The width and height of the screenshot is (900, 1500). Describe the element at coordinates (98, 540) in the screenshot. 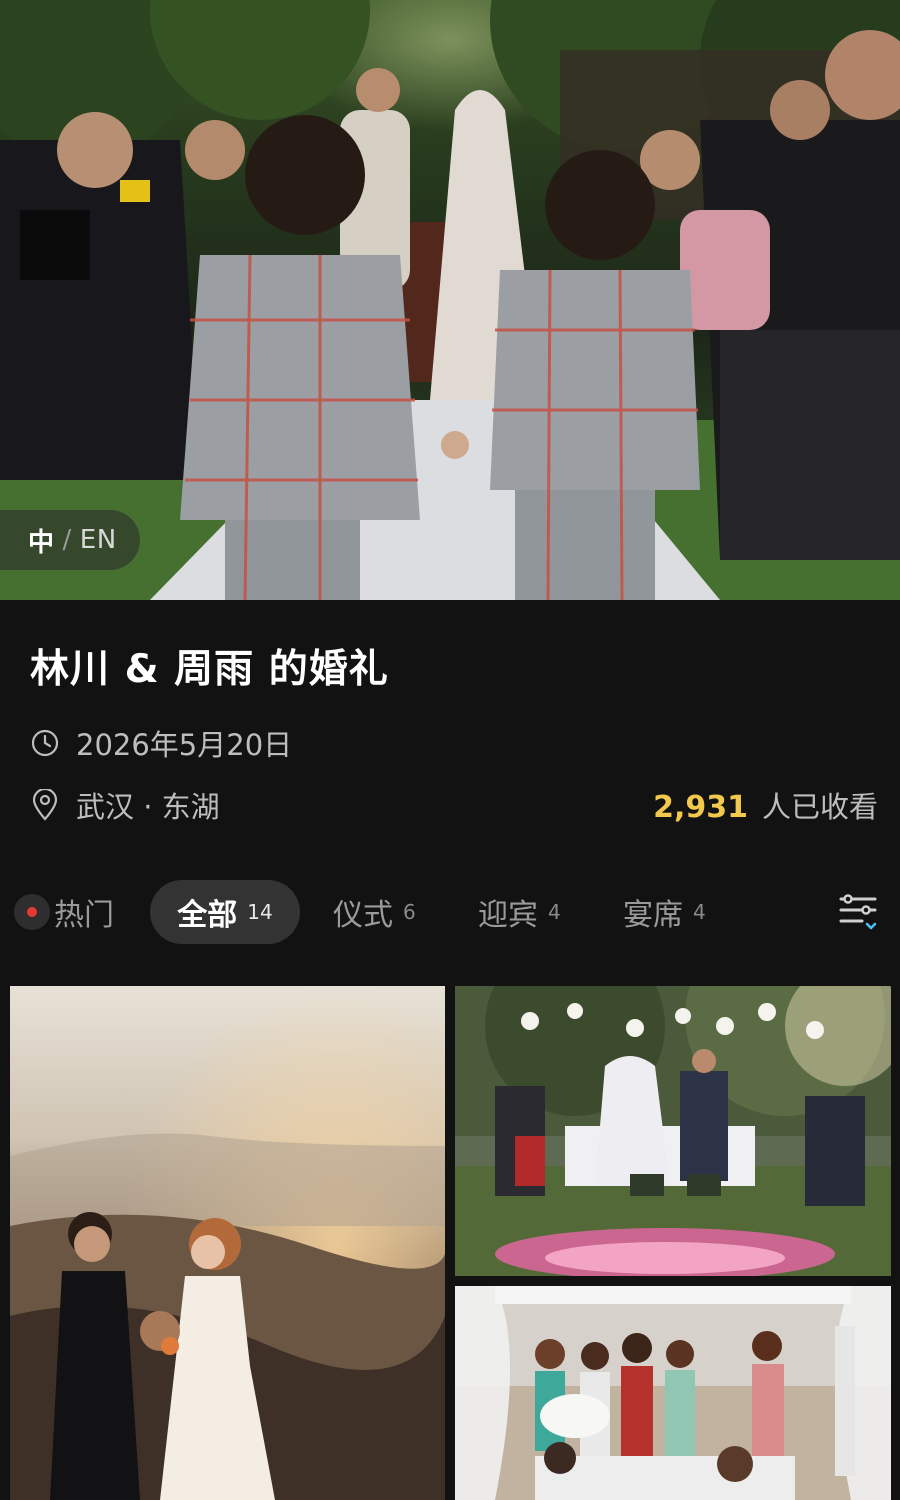

I see `language-en: EN` at that location.